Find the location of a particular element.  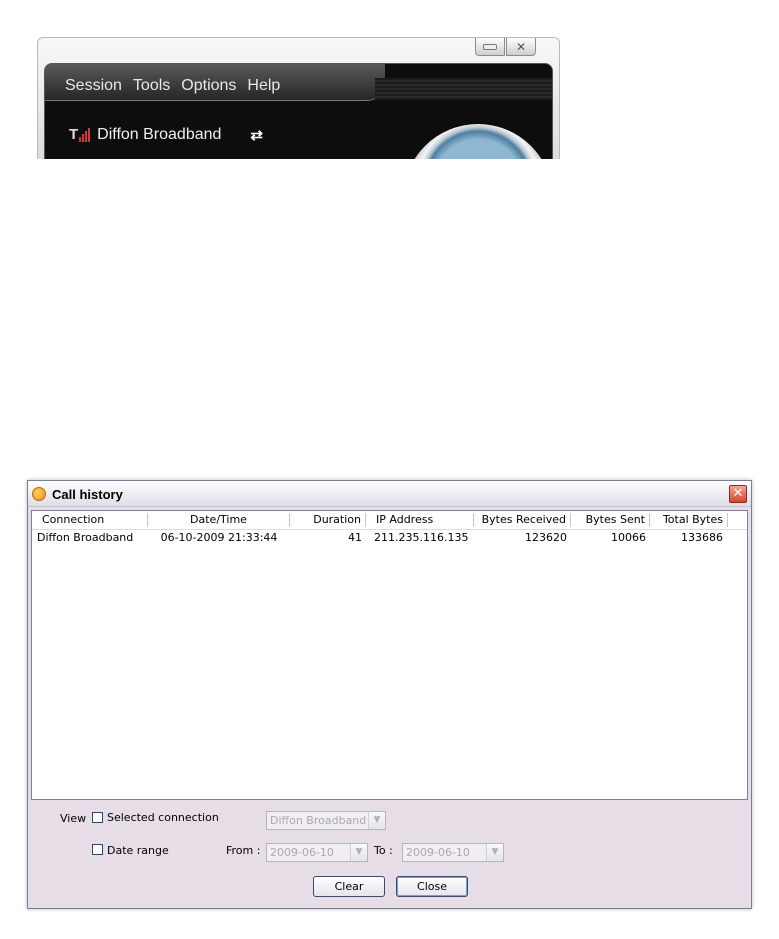

connection-select: Diffon Broadband ▼ is located at coordinates (326, 820).